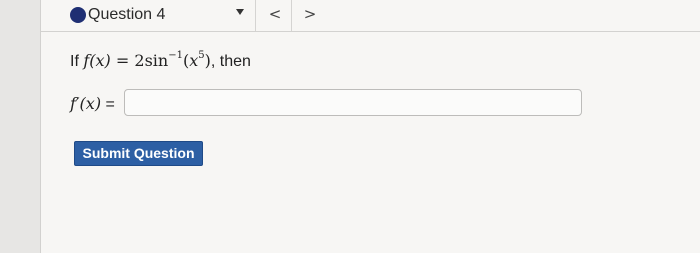  What do you see at coordinates (201, 55) in the screenshot?
I see `expression-arg-exp: 5` at bounding box center [201, 55].